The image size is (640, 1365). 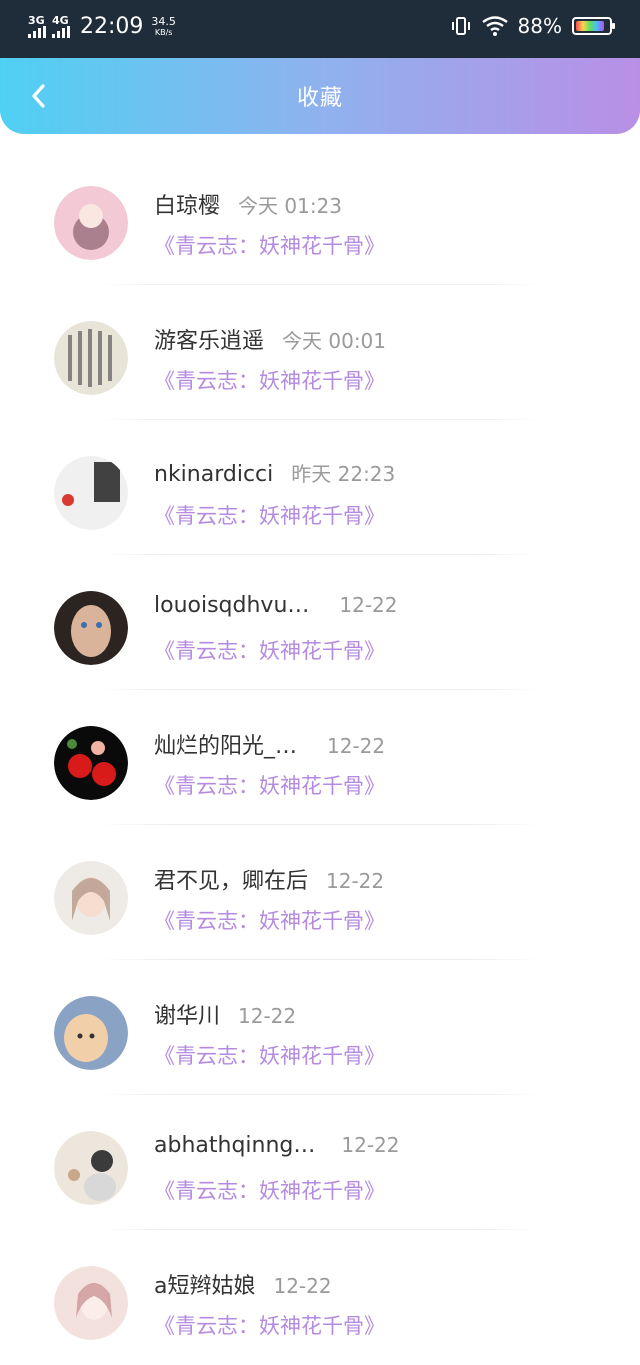 I want to click on user-name: 君不见，卿在后, so click(x=231, y=879).